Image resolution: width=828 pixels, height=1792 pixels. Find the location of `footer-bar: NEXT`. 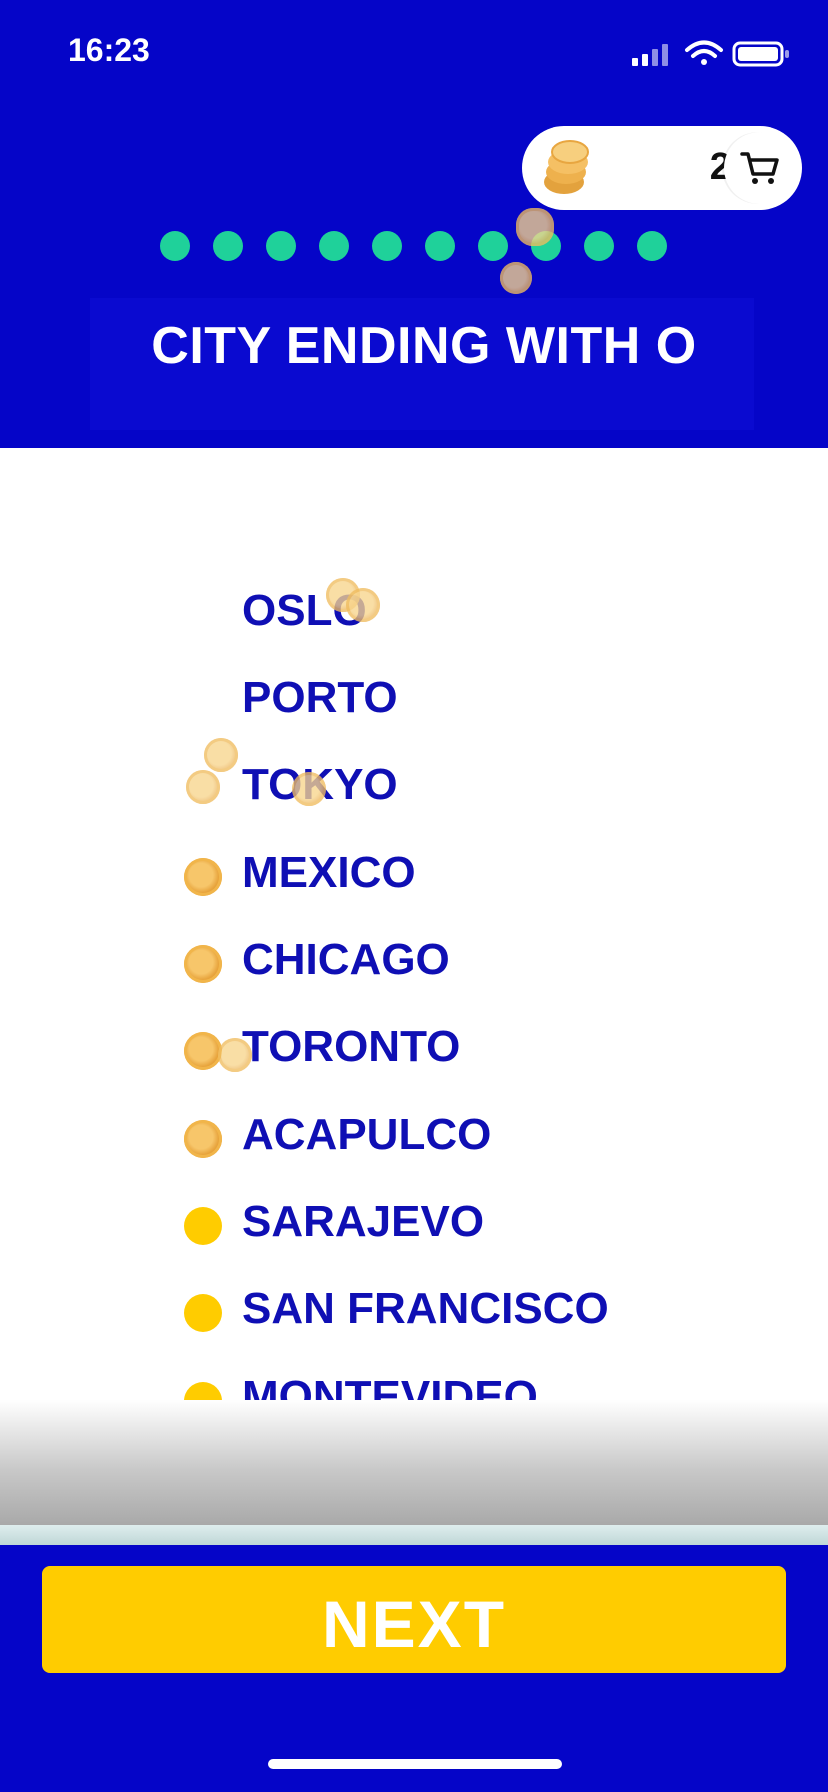

footer-bar: NEXT is located at coordinates (414, 1668).